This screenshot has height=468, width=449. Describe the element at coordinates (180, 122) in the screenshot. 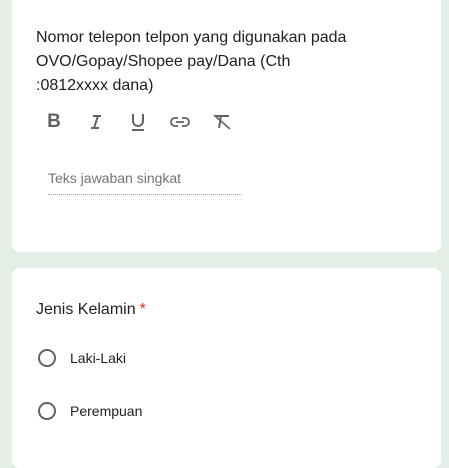

I see `link-icon` at that location.